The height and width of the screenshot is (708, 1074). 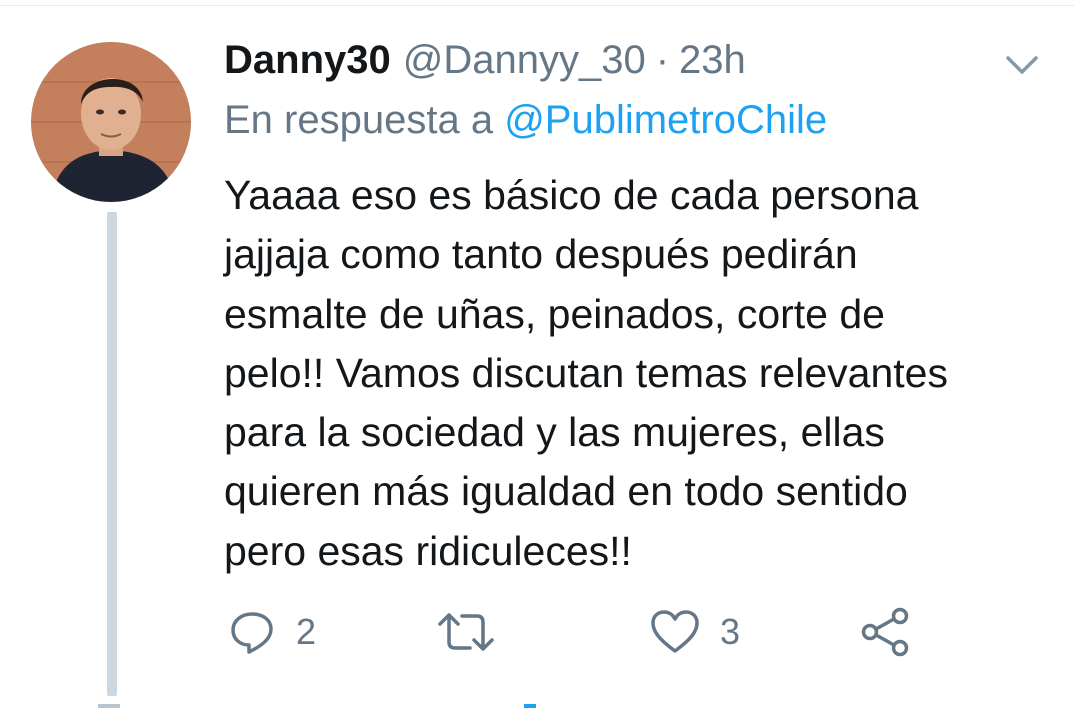 What do you see at coordinates (359, 120) in the screenshot?
I see `reply-prefix: En respuesta a` at bounding box center [359, 120].